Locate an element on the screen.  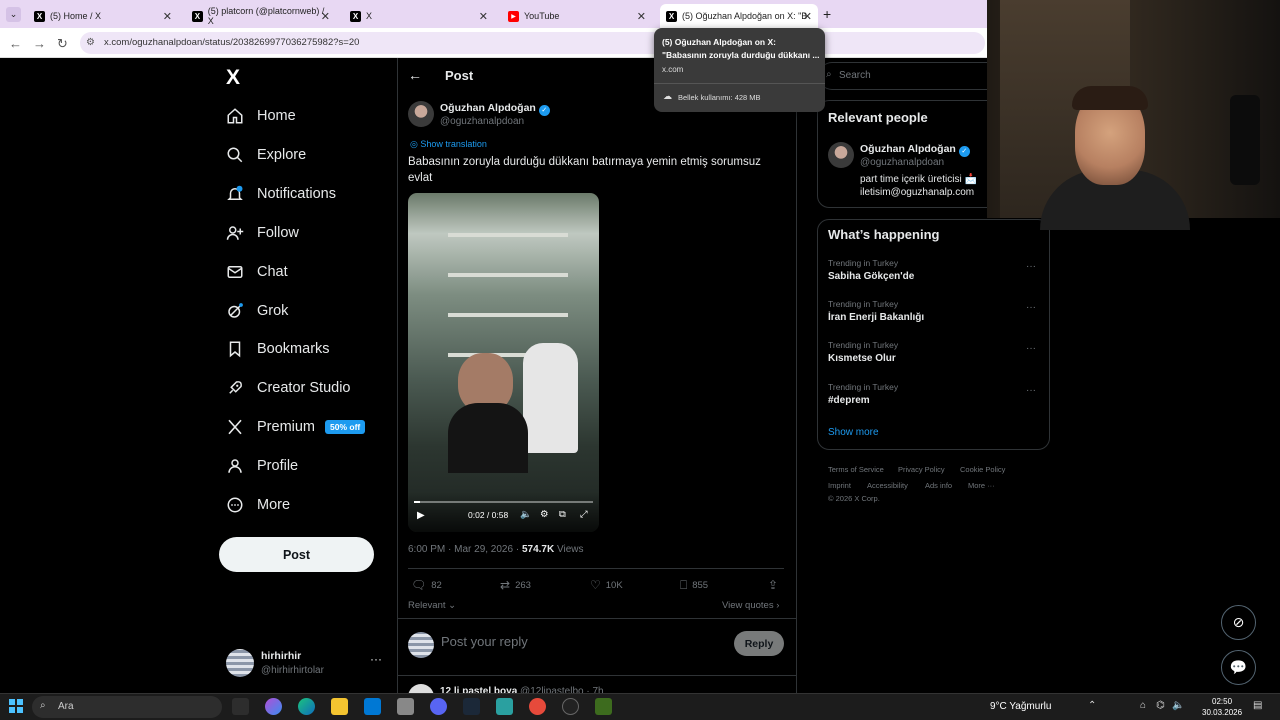
search-input: Search is located at coordinates (855, 75).